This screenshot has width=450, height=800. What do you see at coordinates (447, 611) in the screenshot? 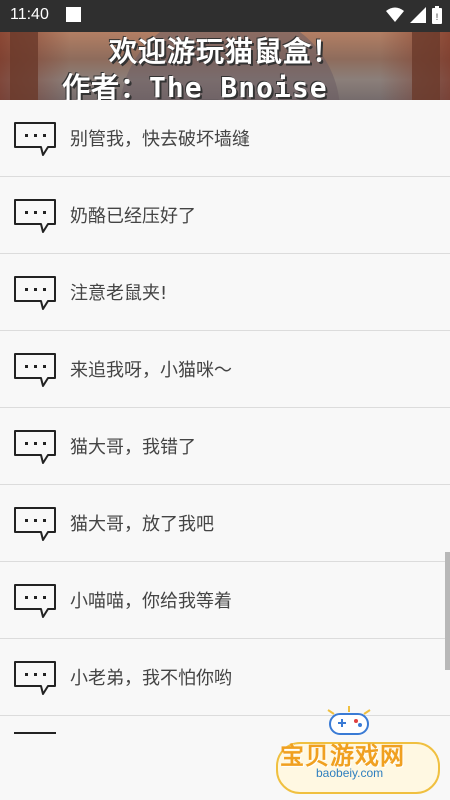
I see `scrollbar` at bounding box center [447, 611].